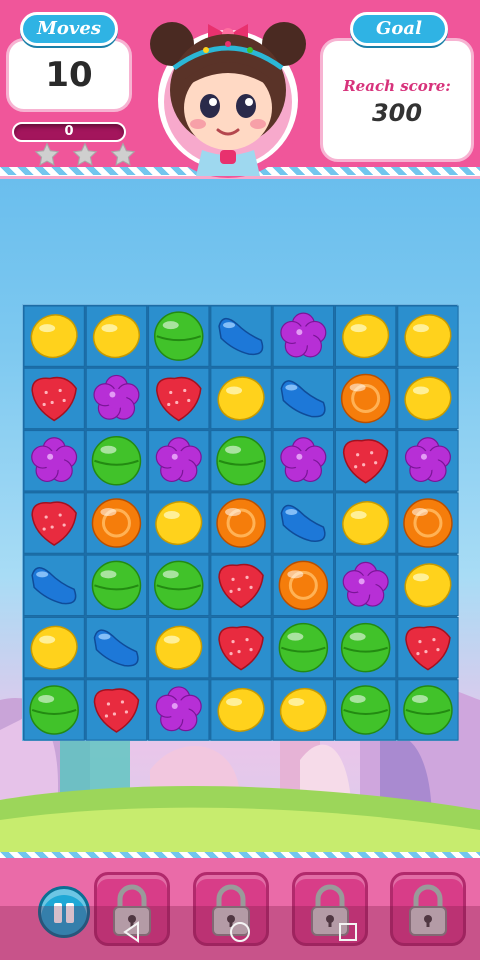  I want to click on moves-label: Moves, so click(69, 29).